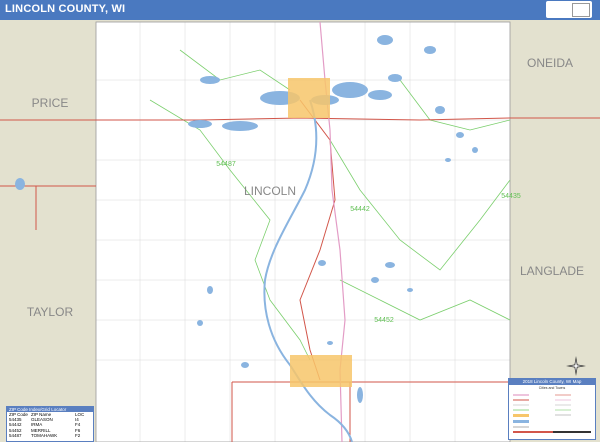  What do you see at coordinates (511, 196) in the screenshot?
I see `zip-label-54435: 54435` at bounding box center [511, 196].